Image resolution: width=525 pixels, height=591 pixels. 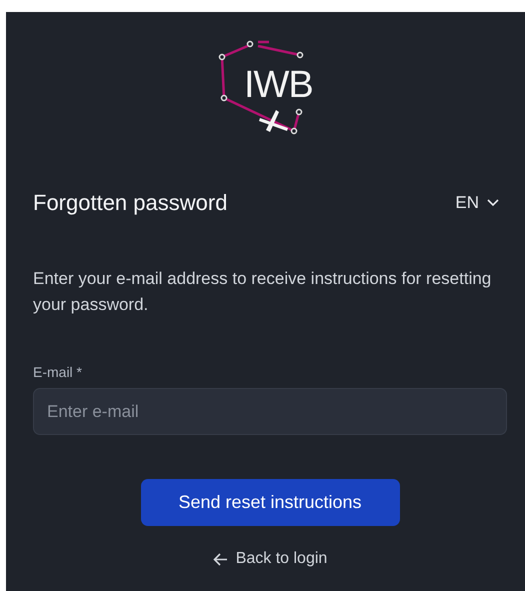 I want to click on arrow-left-icon, so click(x=220, y=559).